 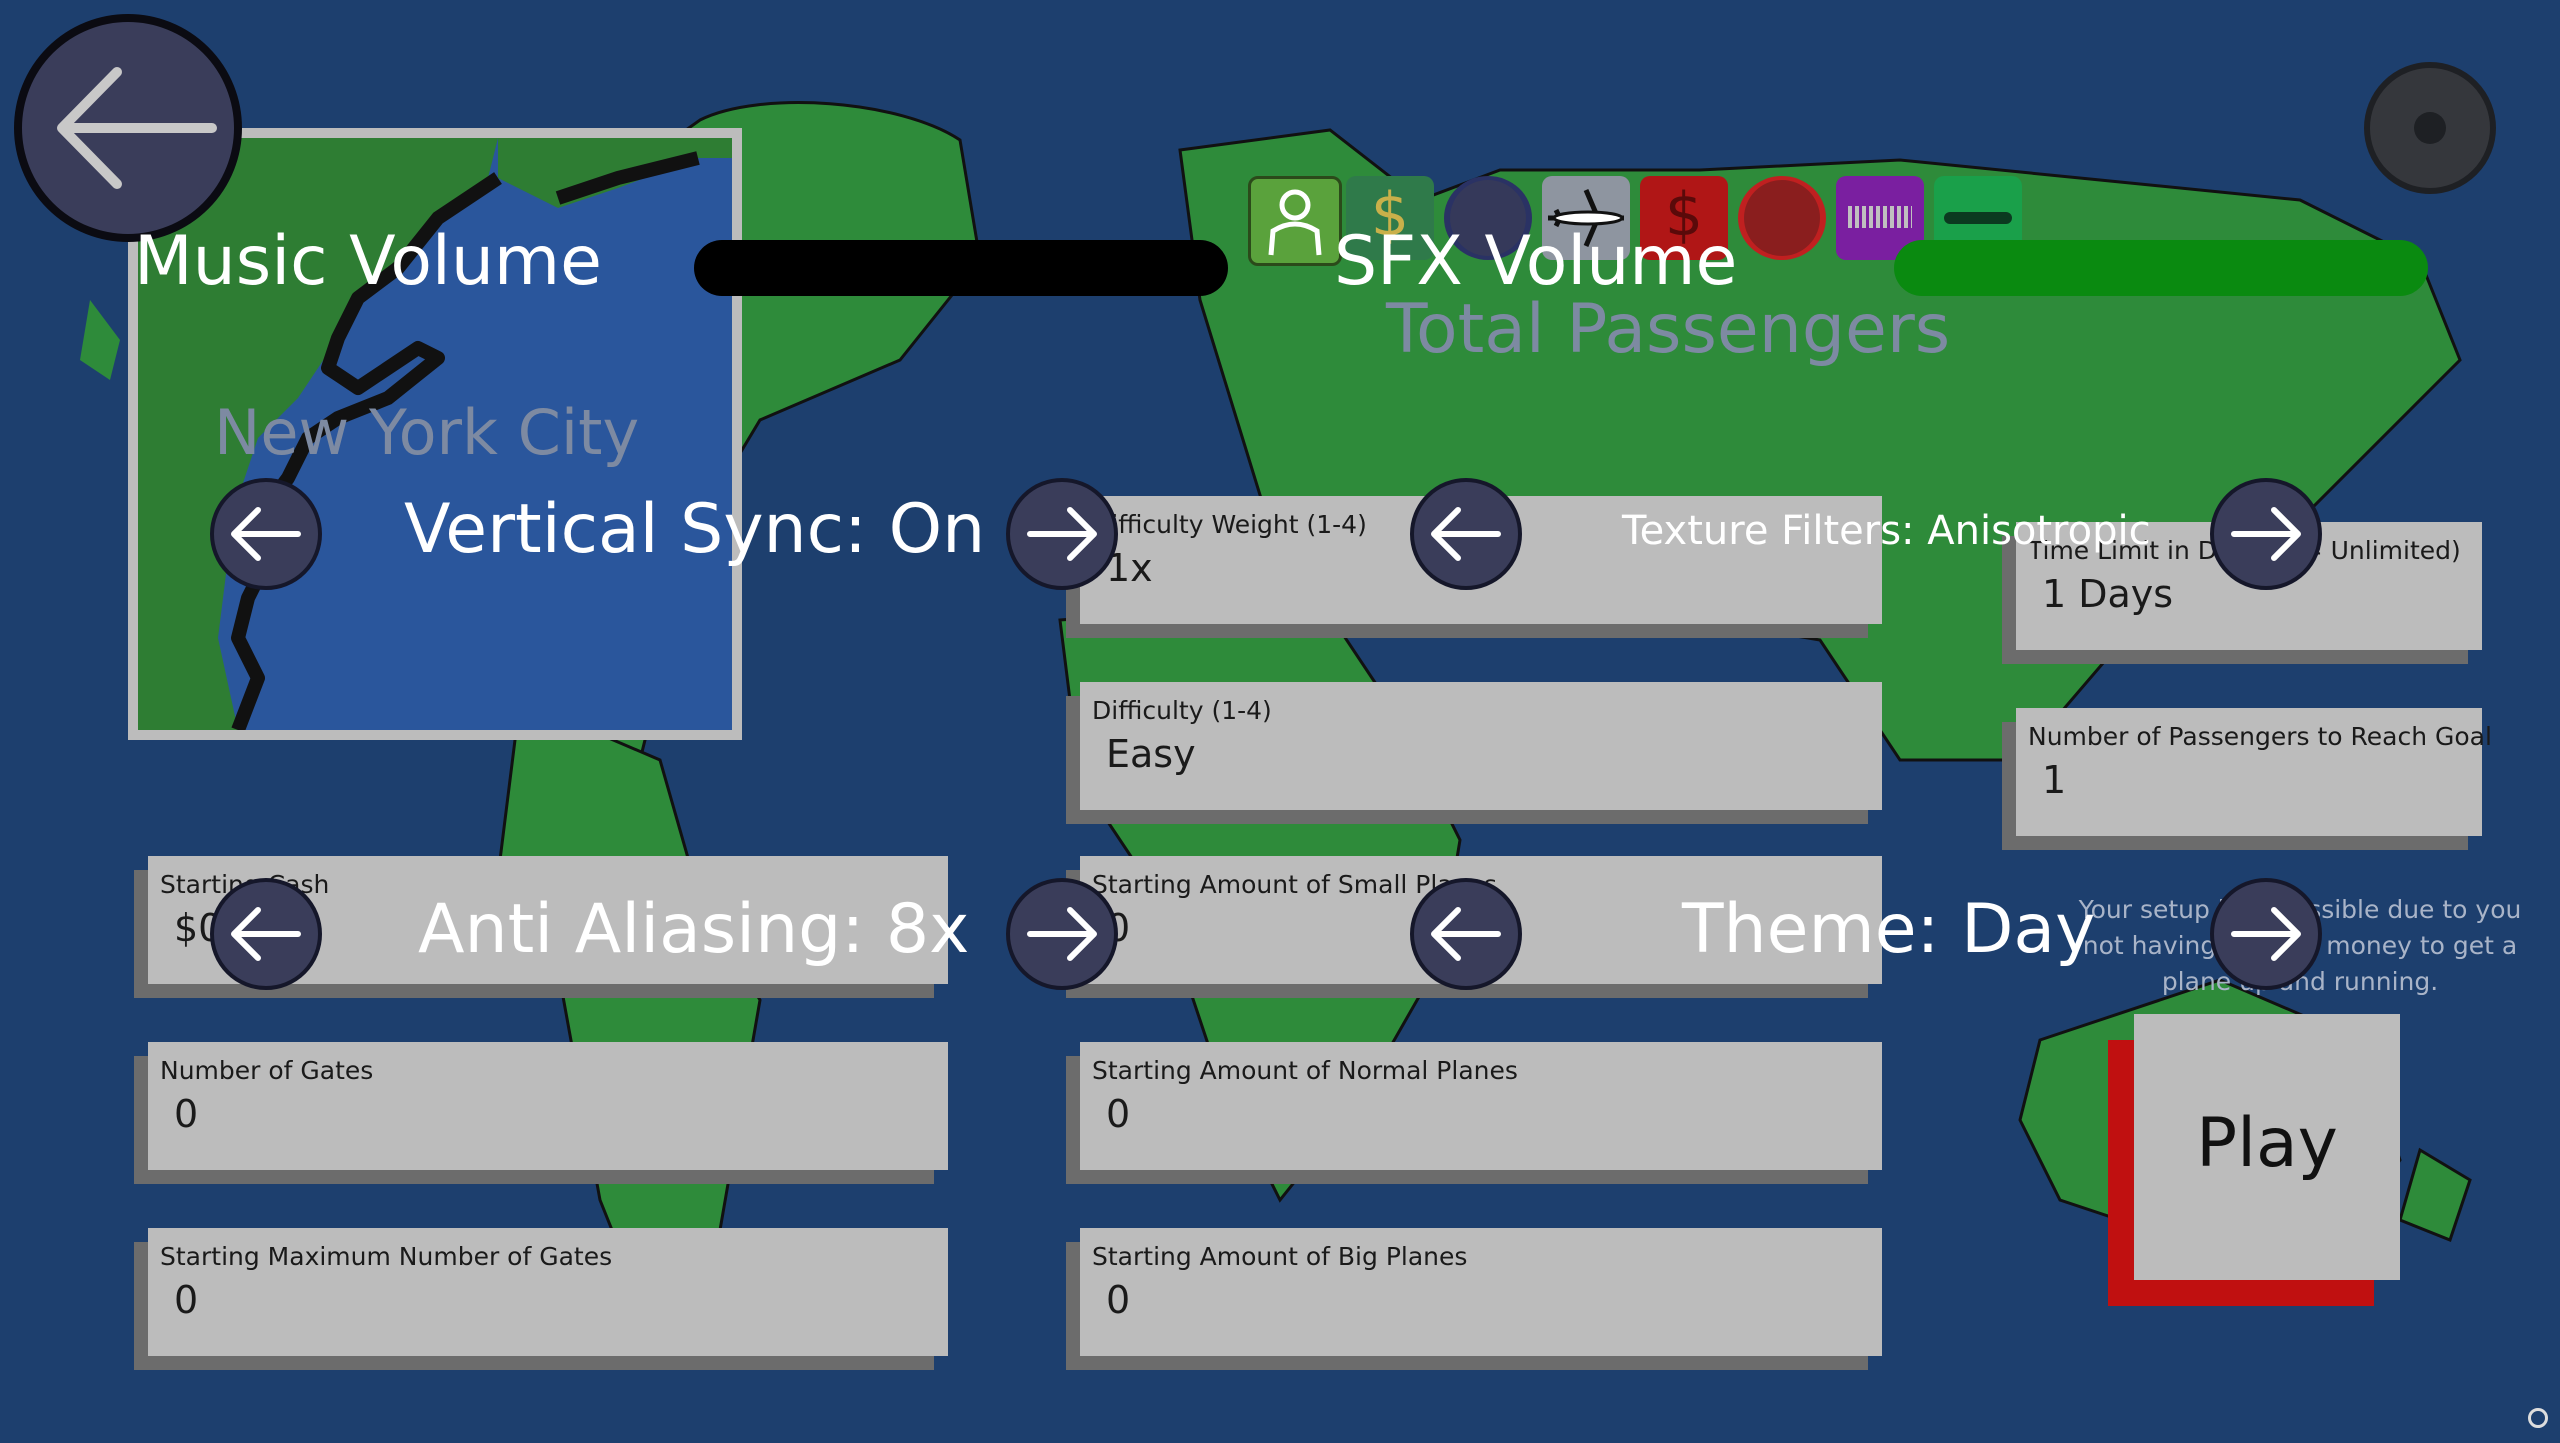 I want to click on sfx-volume-slider, so click(x=2161, y=268).